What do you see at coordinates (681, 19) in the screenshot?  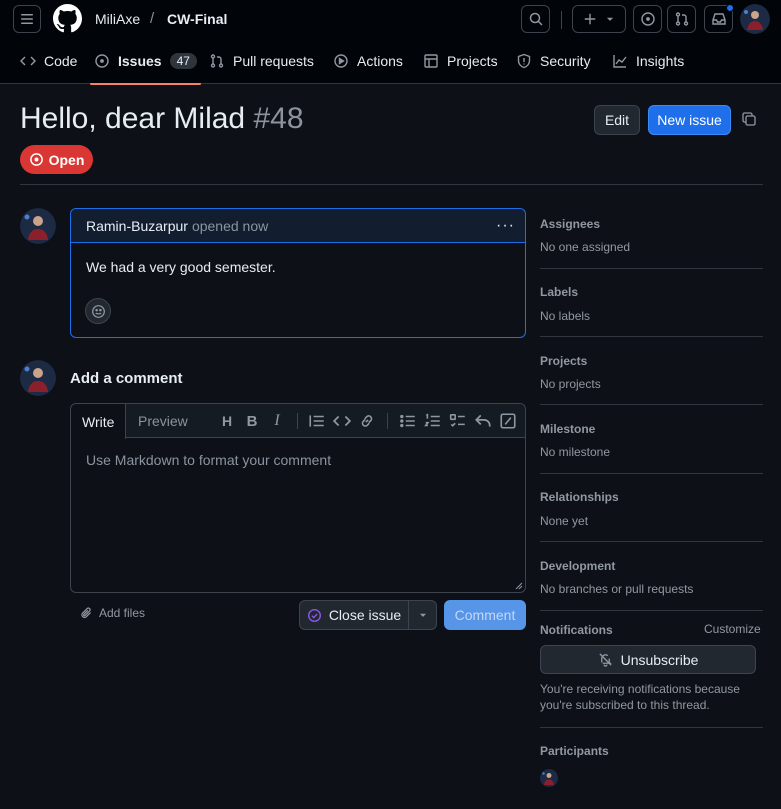 I see `pull-requests-shortcut-button` at bounding box center [681, 19].